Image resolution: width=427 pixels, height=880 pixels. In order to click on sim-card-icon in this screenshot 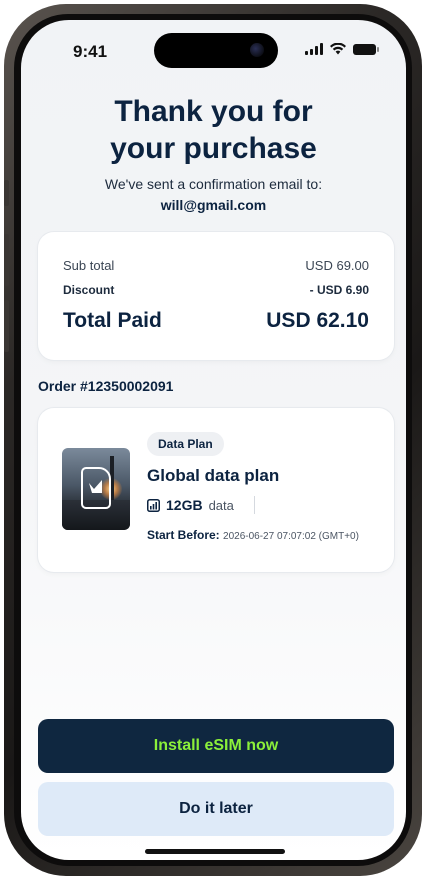, I will do `click(96, 488)`.